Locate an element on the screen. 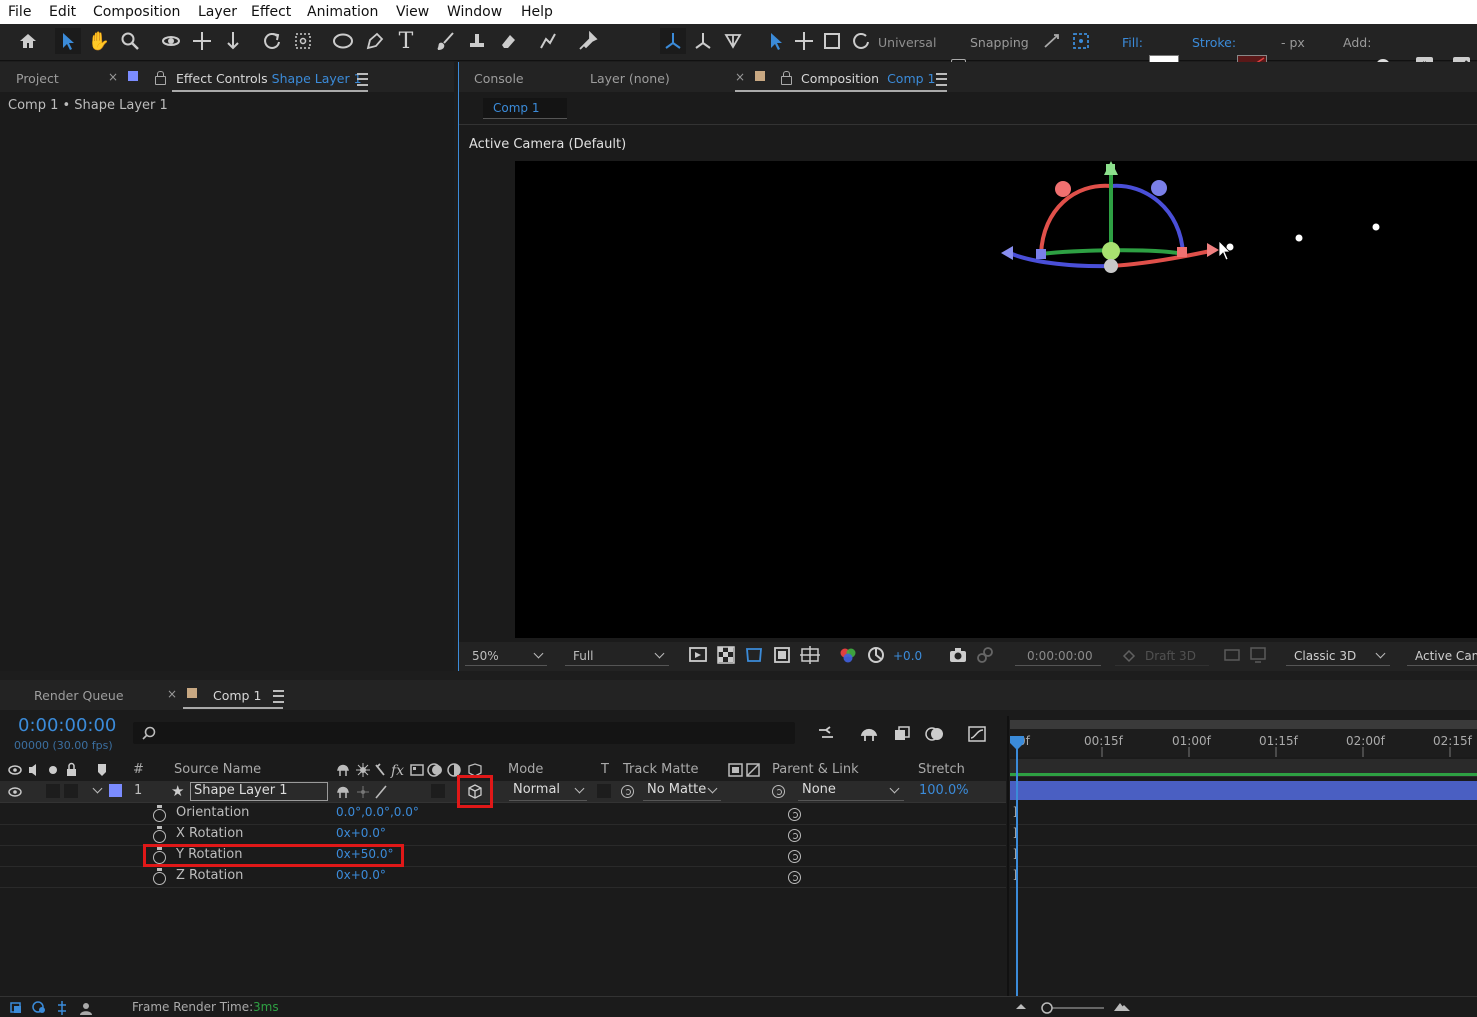 The image size is (1477, 1017). col-stretch: Stretch is located at coordinates (941, 769).